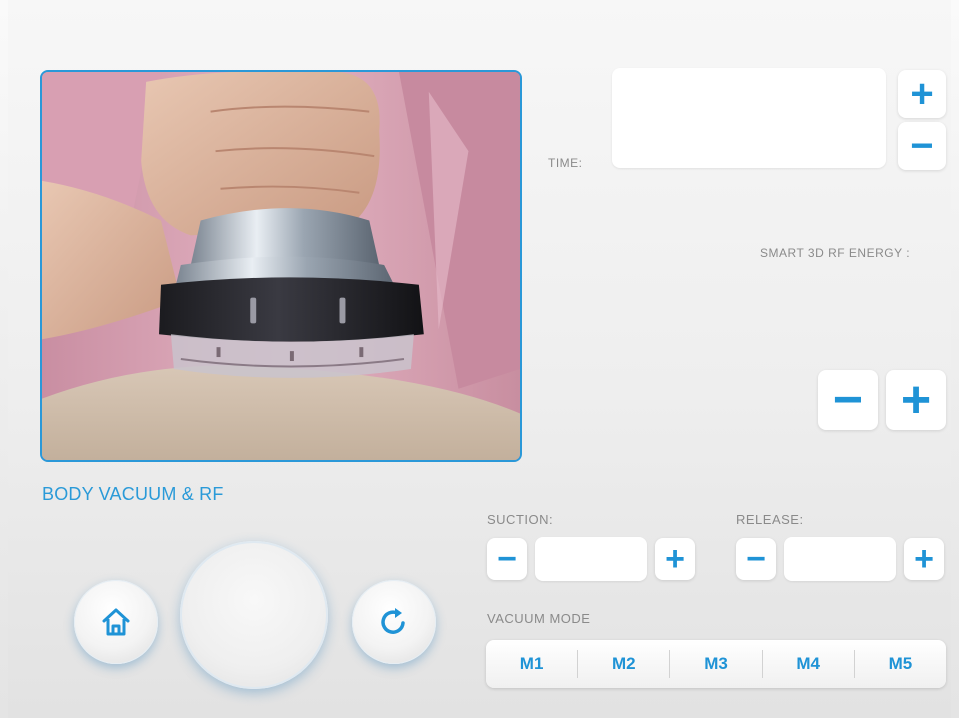  Describe the element at coordinates (531, 664) in the screenshot. I see `mode-m1-button: M1` at that location.